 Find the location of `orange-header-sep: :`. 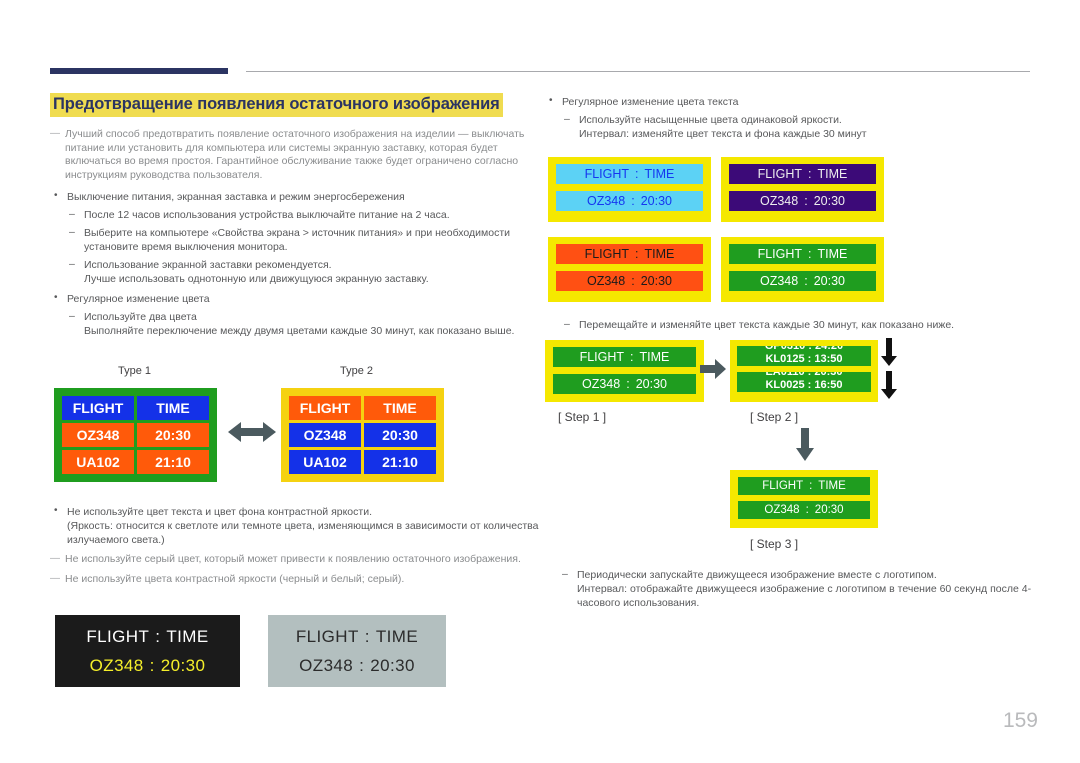

orange-header-sep: : is located at coordinates (637, 254).